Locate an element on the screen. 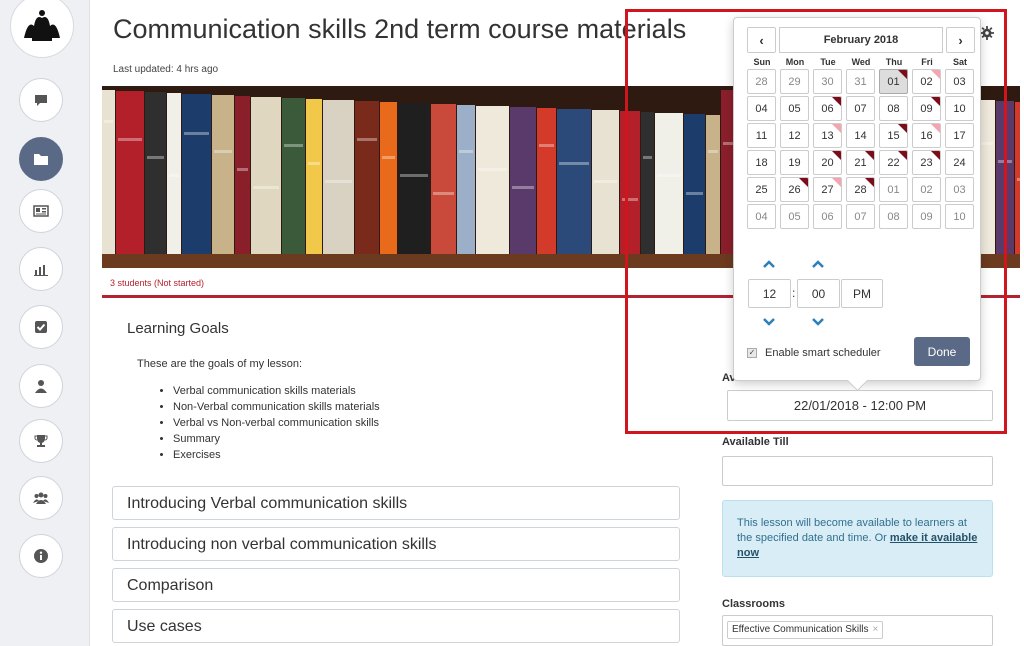 This screenshot has width=1024, height=646. day-number: 10 is located at coordinates (959, 108).